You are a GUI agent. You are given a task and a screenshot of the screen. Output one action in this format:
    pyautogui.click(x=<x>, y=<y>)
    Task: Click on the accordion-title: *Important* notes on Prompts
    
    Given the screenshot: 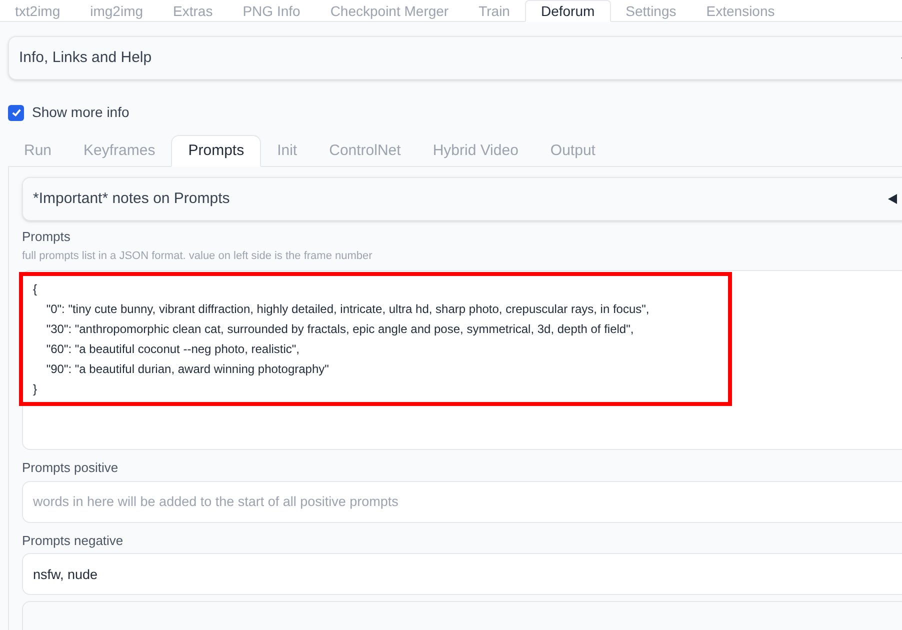 What is the action you would take?
    pyautogui.click(x=131, y=198)
    